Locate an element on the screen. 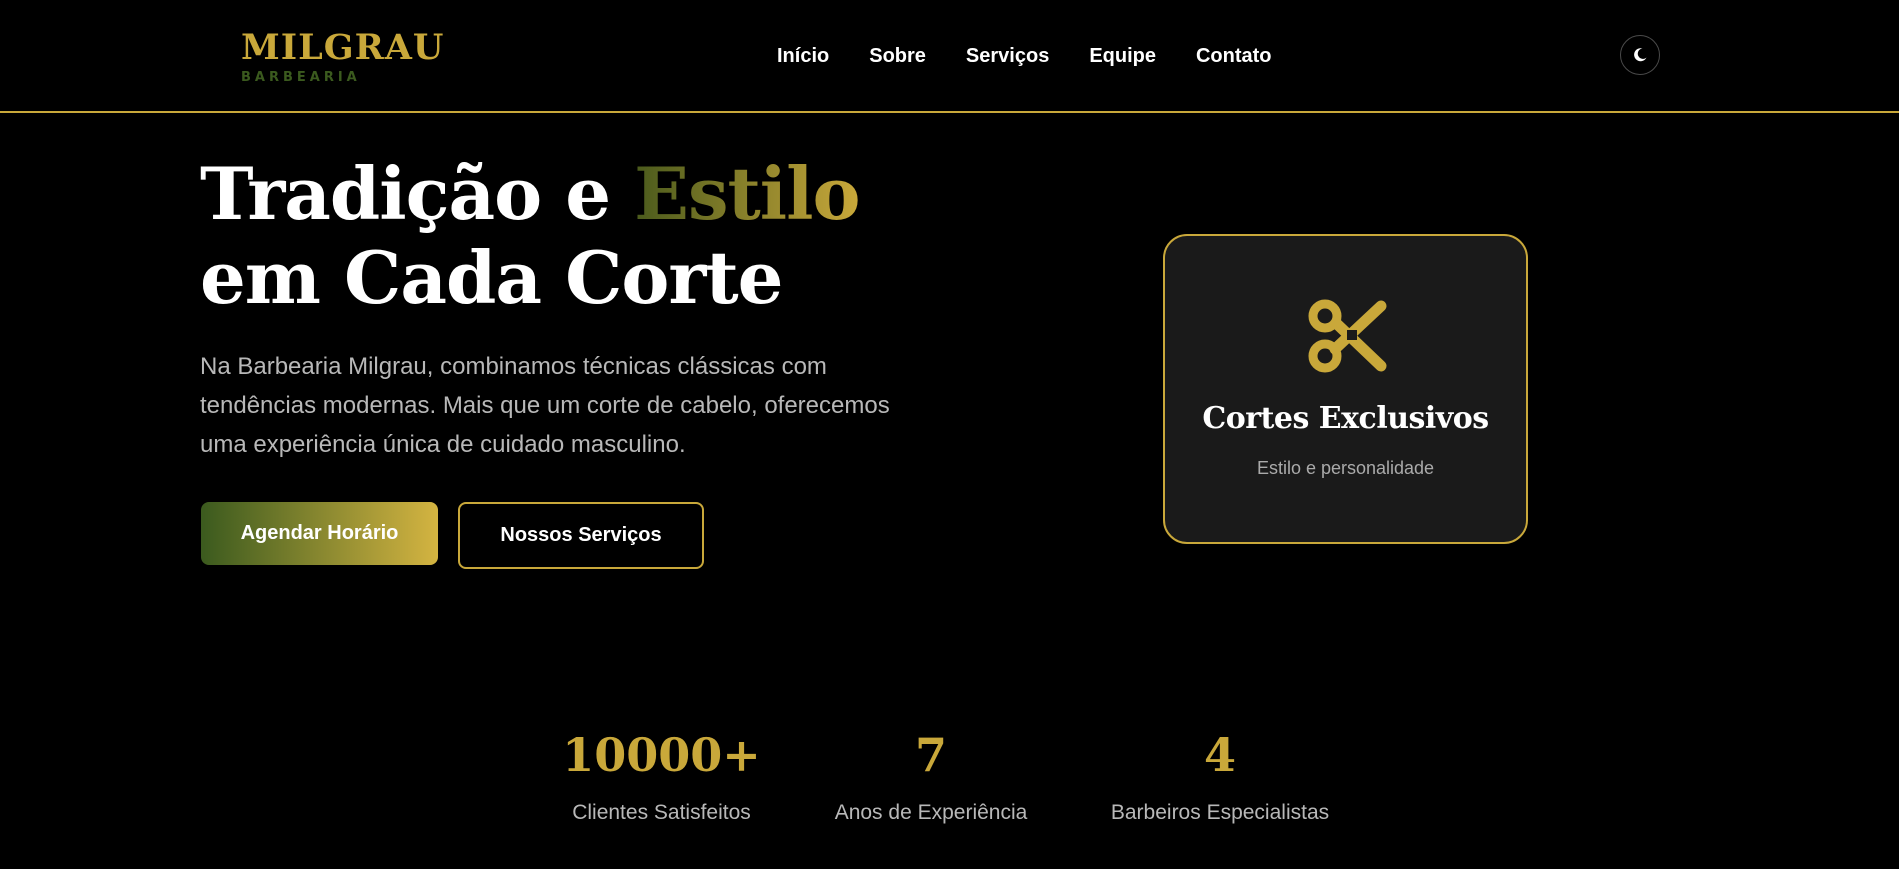 Image resolution: width=1899 pixels, height=869 pixels. stat-value: 7 is located at coordinates (930, 755).